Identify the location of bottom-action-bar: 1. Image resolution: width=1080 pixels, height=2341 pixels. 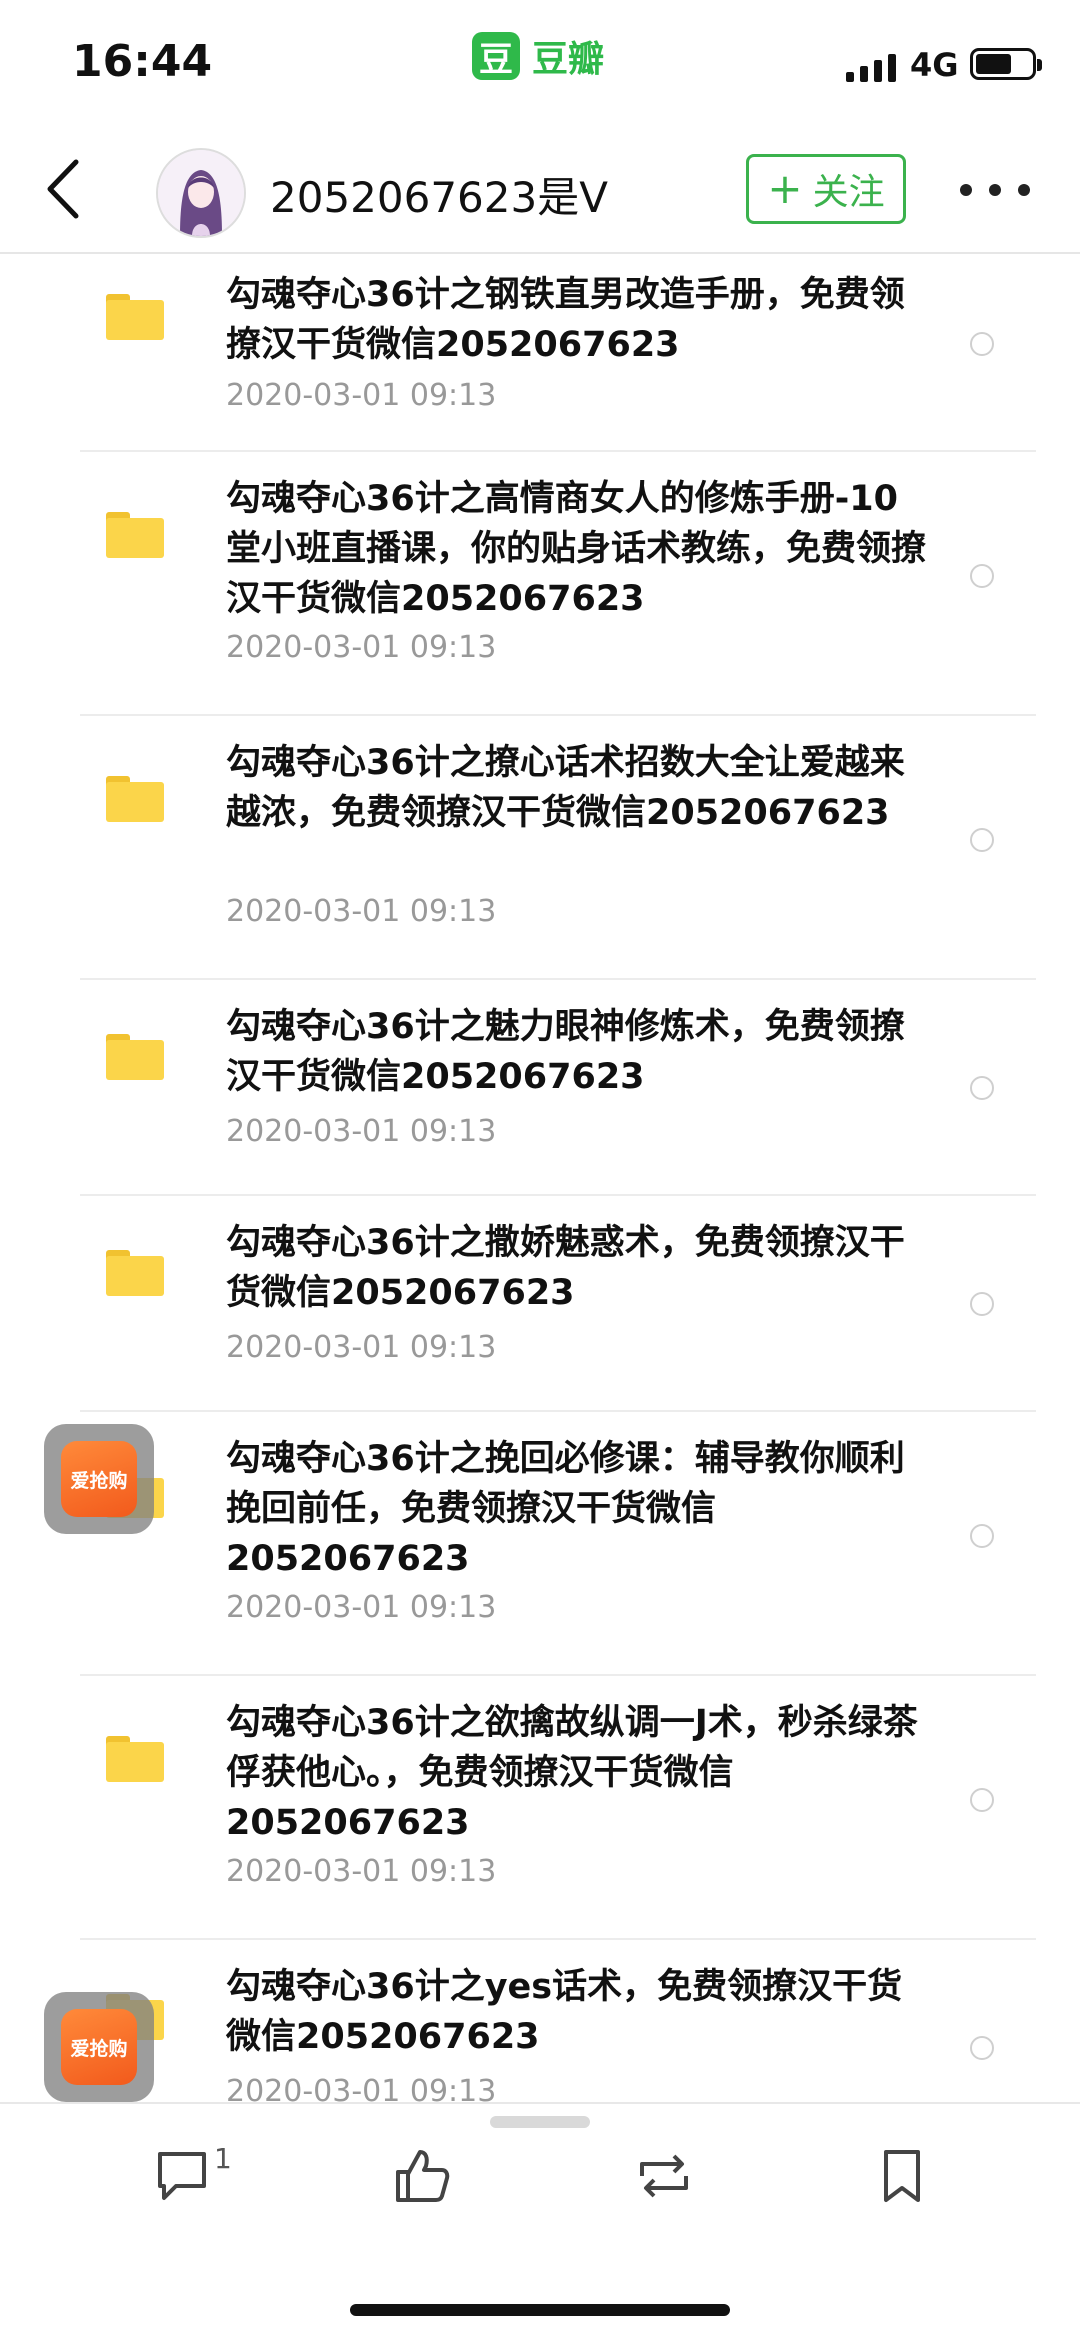
(540, 2221).